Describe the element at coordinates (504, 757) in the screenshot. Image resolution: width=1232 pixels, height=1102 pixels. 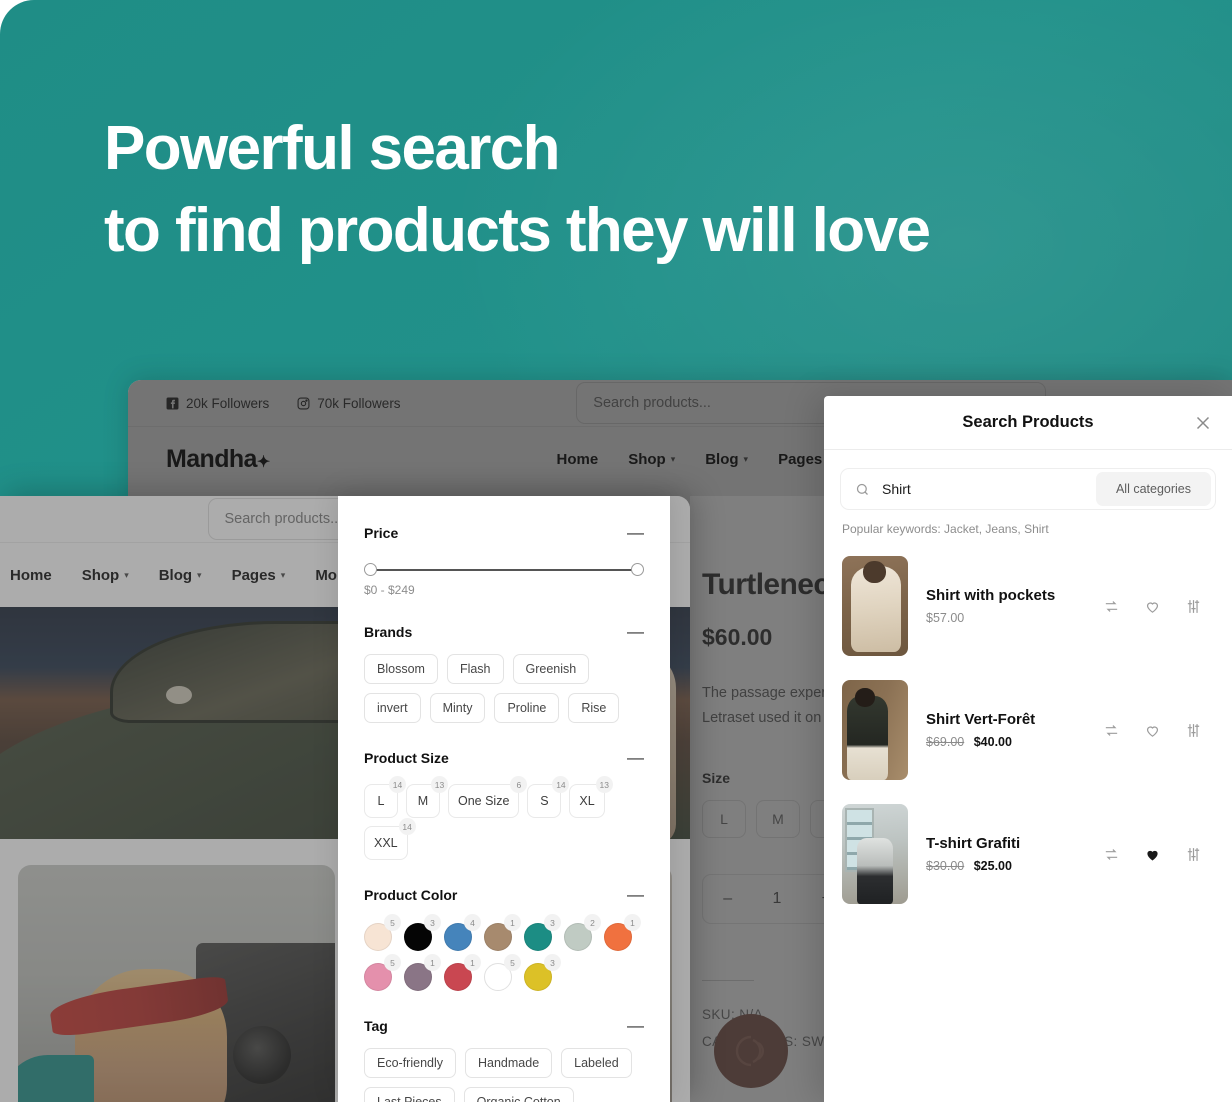
I see `filter-size-header: Product Size —` at that location.